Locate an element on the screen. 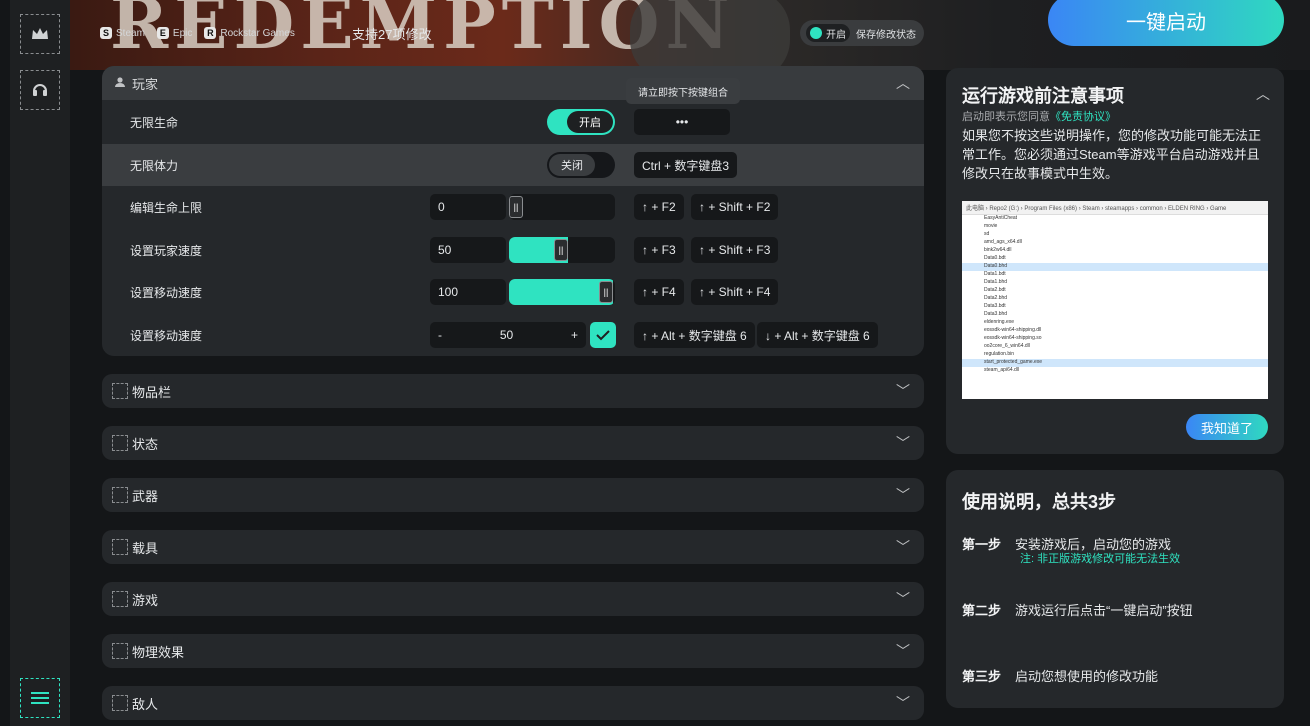 This screenshot has width=1310, height=726. value-input: 50 is located at coordinates (468, 250).